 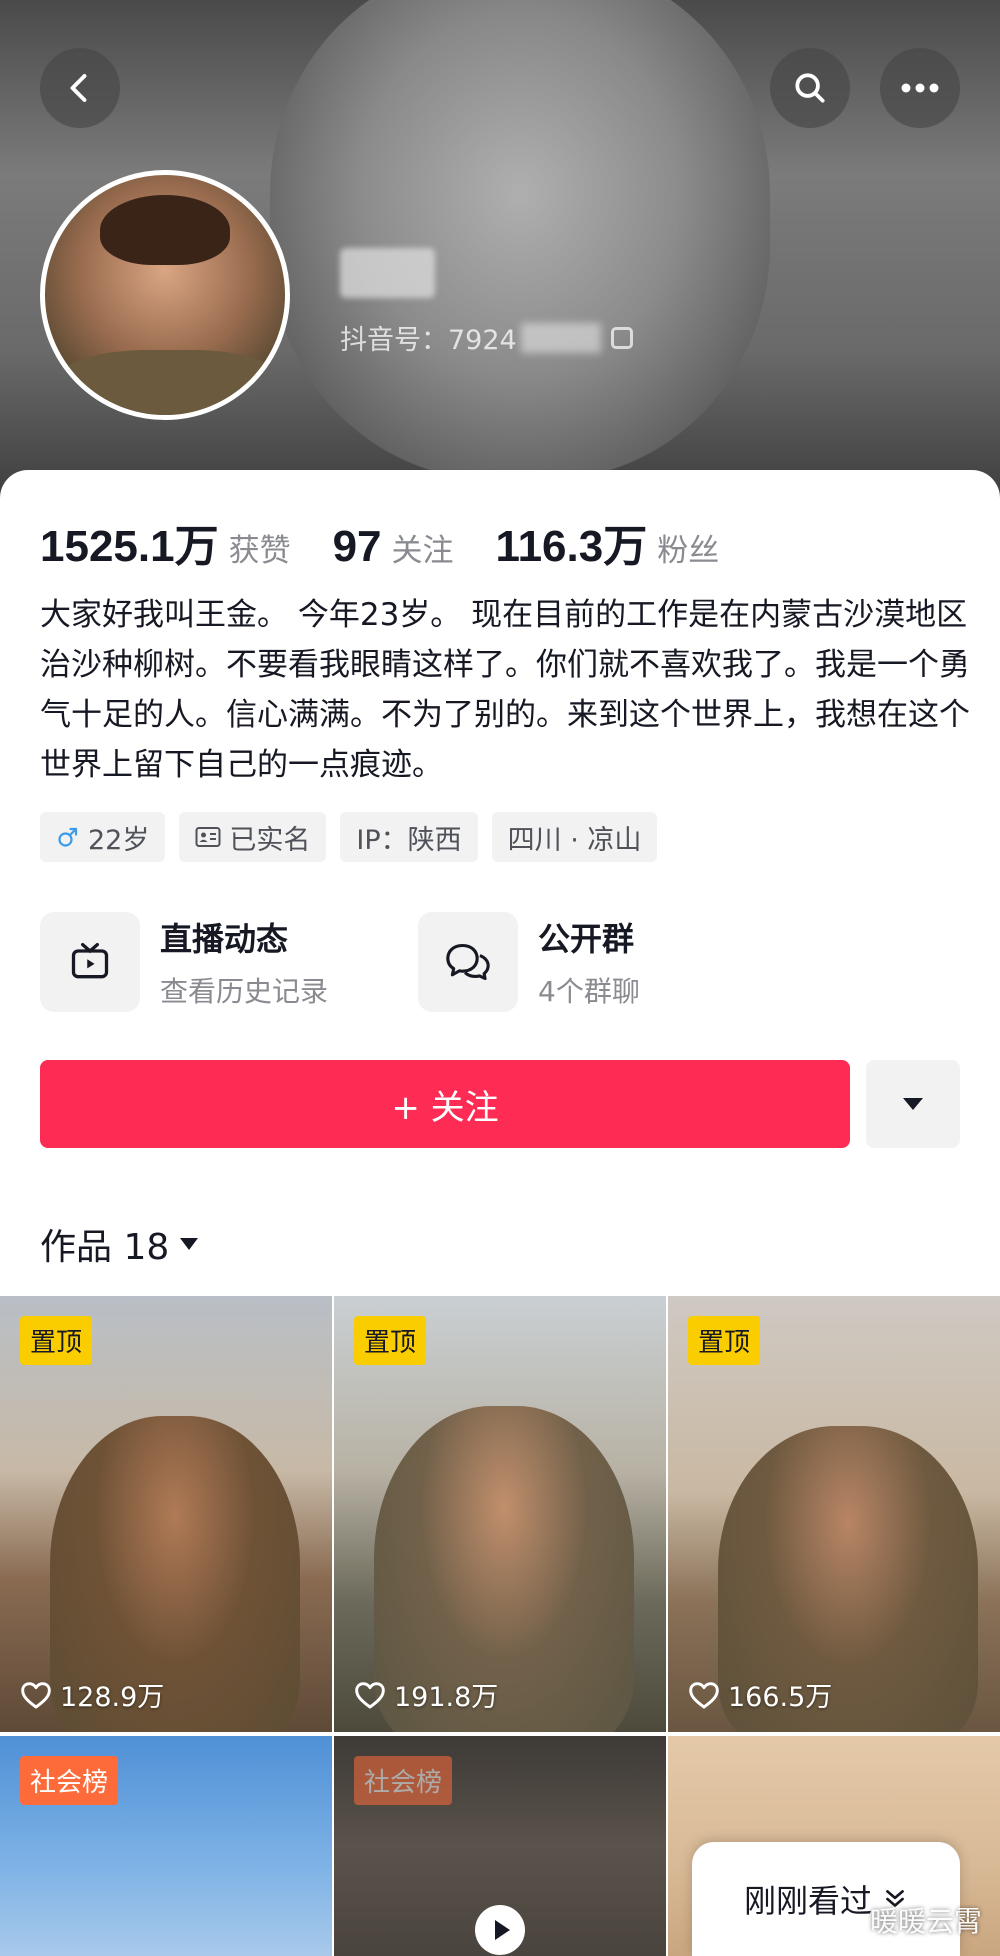 What do you see at coordinates (259, 551) in the screenshot?
I see `likes-label: 获赞` at bounding box center [259, 551].